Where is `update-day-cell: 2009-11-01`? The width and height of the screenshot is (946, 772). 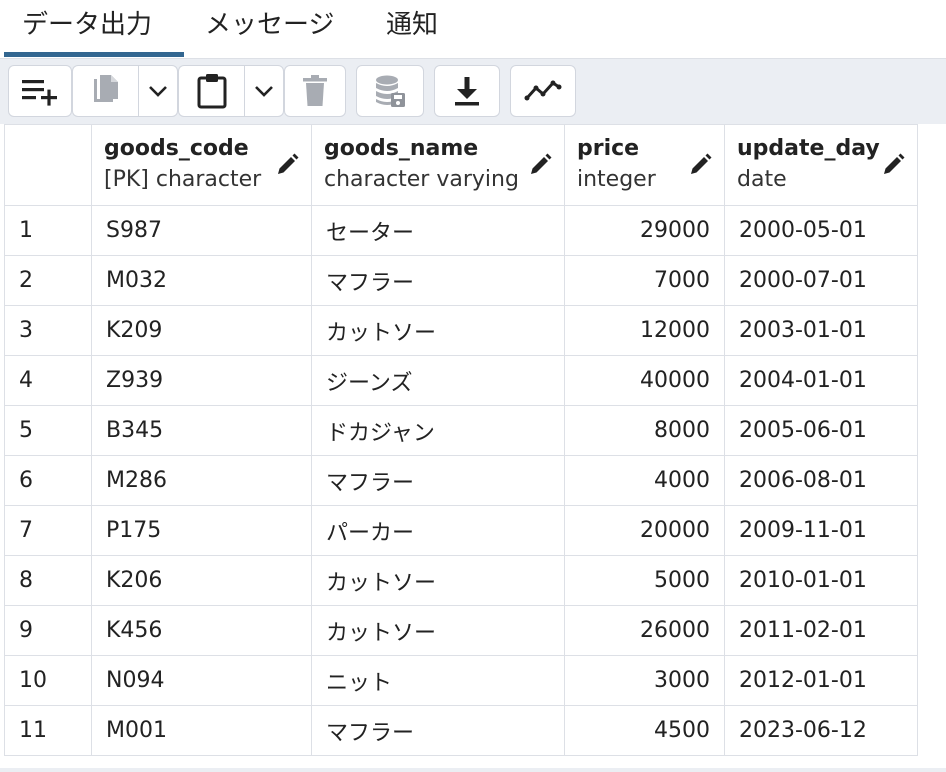
update-day-cell: 2009-11-01 is located at coordinates (821, 530).